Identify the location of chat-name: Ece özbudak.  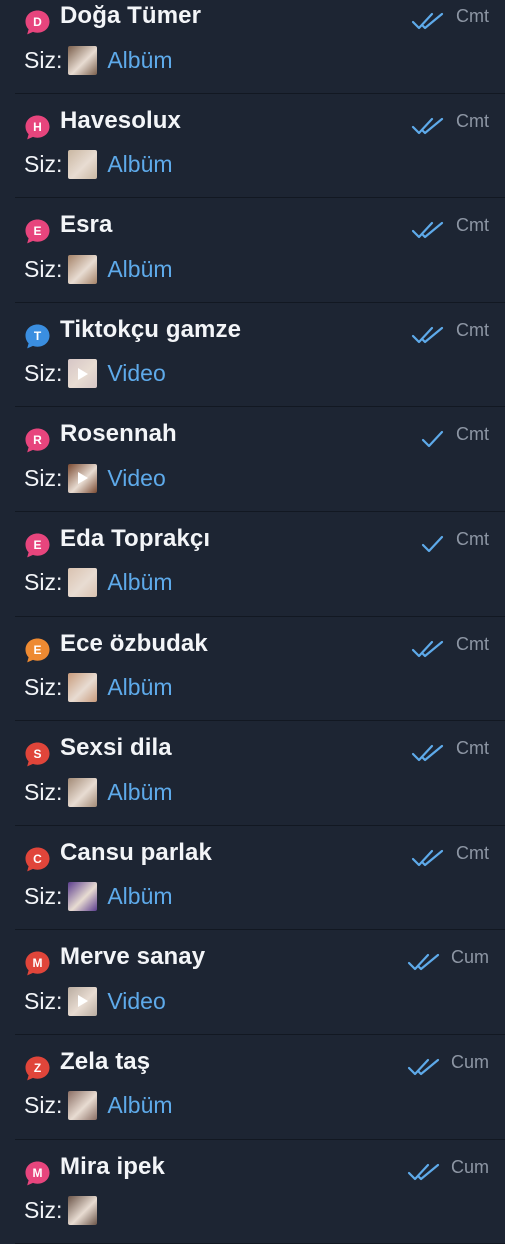
(134, 643).